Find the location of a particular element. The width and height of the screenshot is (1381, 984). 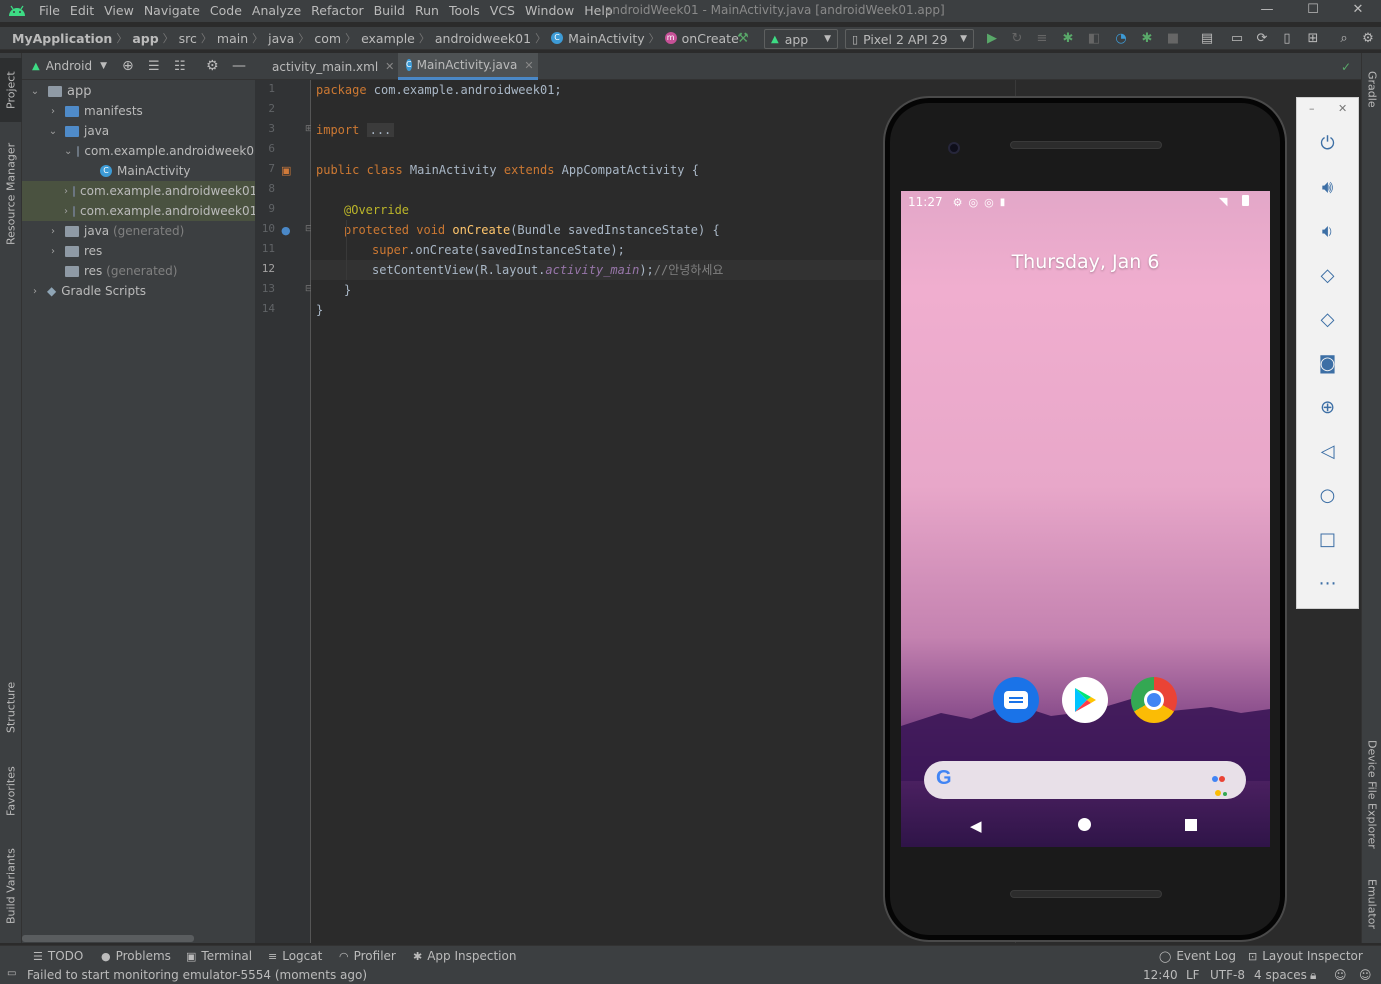

tool-terminal: ▣ Terminal is located at coordinates (219, 956).